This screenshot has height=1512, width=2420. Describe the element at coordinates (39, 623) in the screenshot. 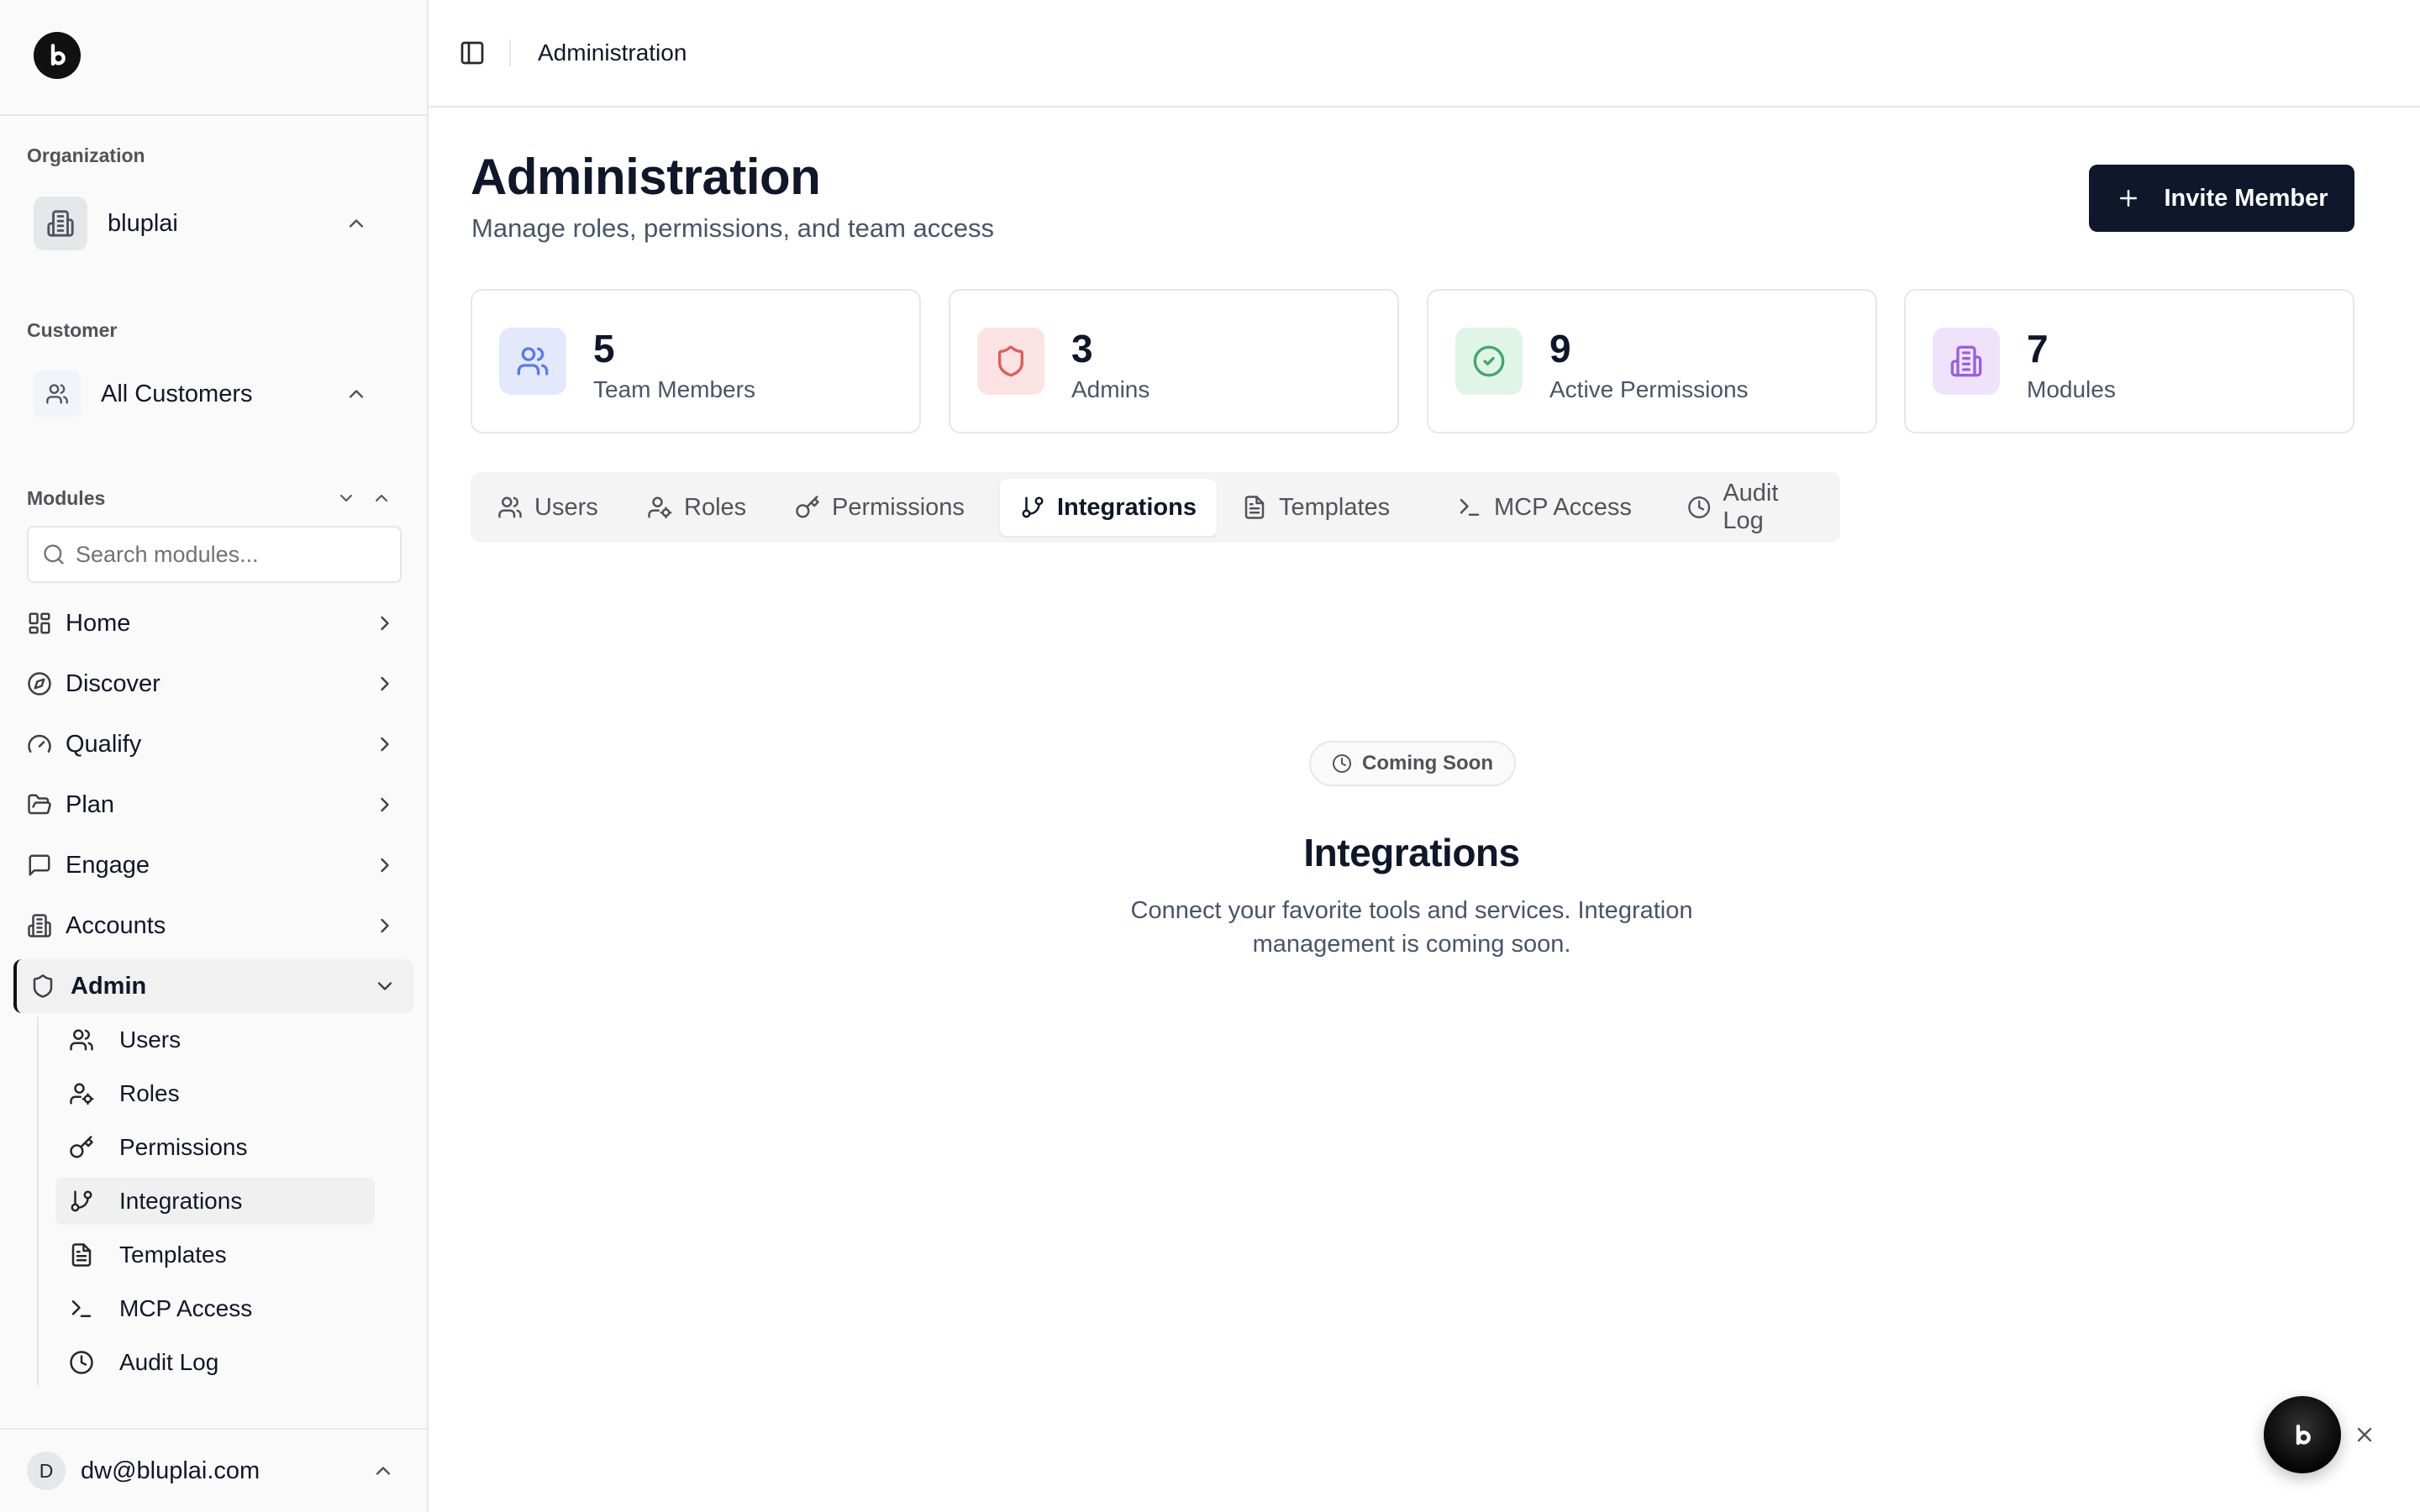

I see `grid-icon` at that location.